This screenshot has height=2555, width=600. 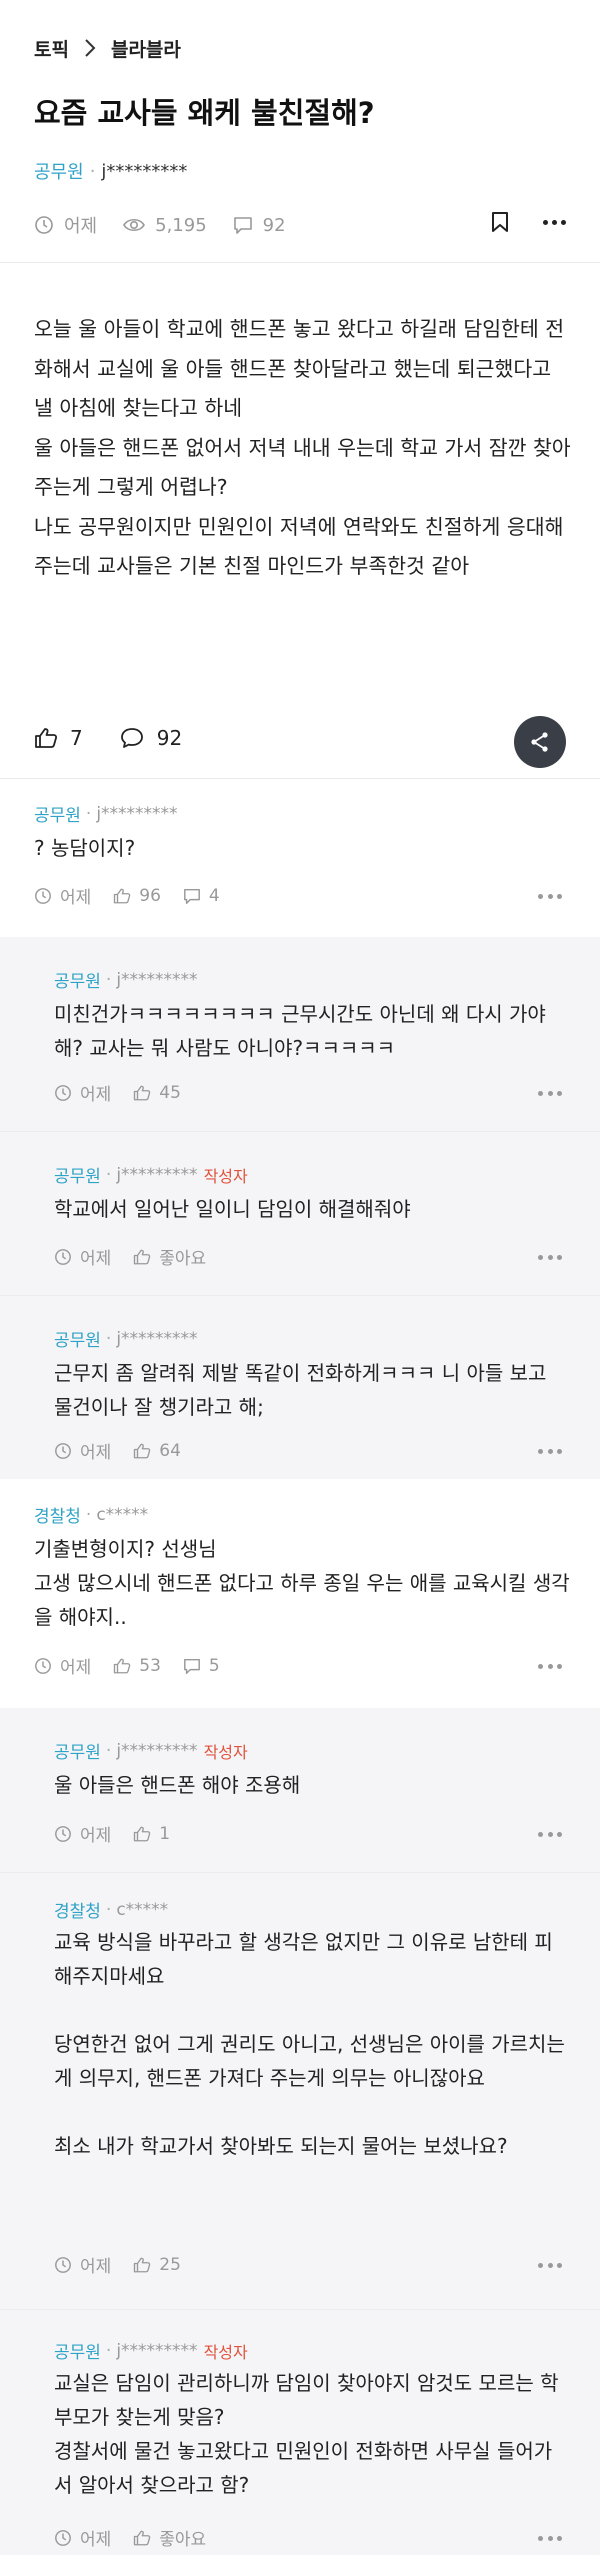 I want to click on comment-like-button: 96, so click(x=137, y=896).